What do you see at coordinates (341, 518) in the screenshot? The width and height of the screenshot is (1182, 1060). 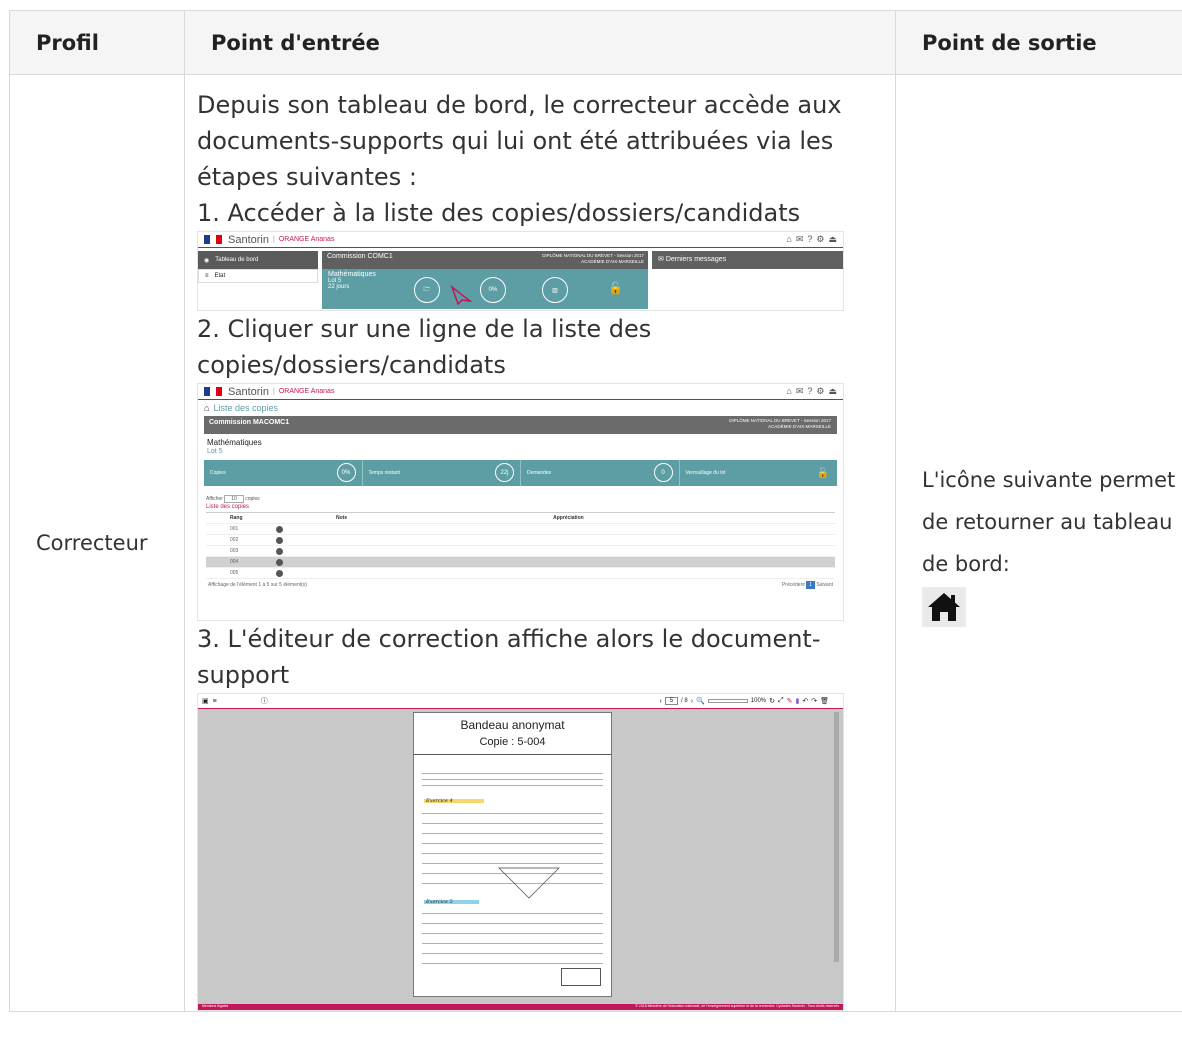 I see `col-note: Note` at bounding box center [341, 518].